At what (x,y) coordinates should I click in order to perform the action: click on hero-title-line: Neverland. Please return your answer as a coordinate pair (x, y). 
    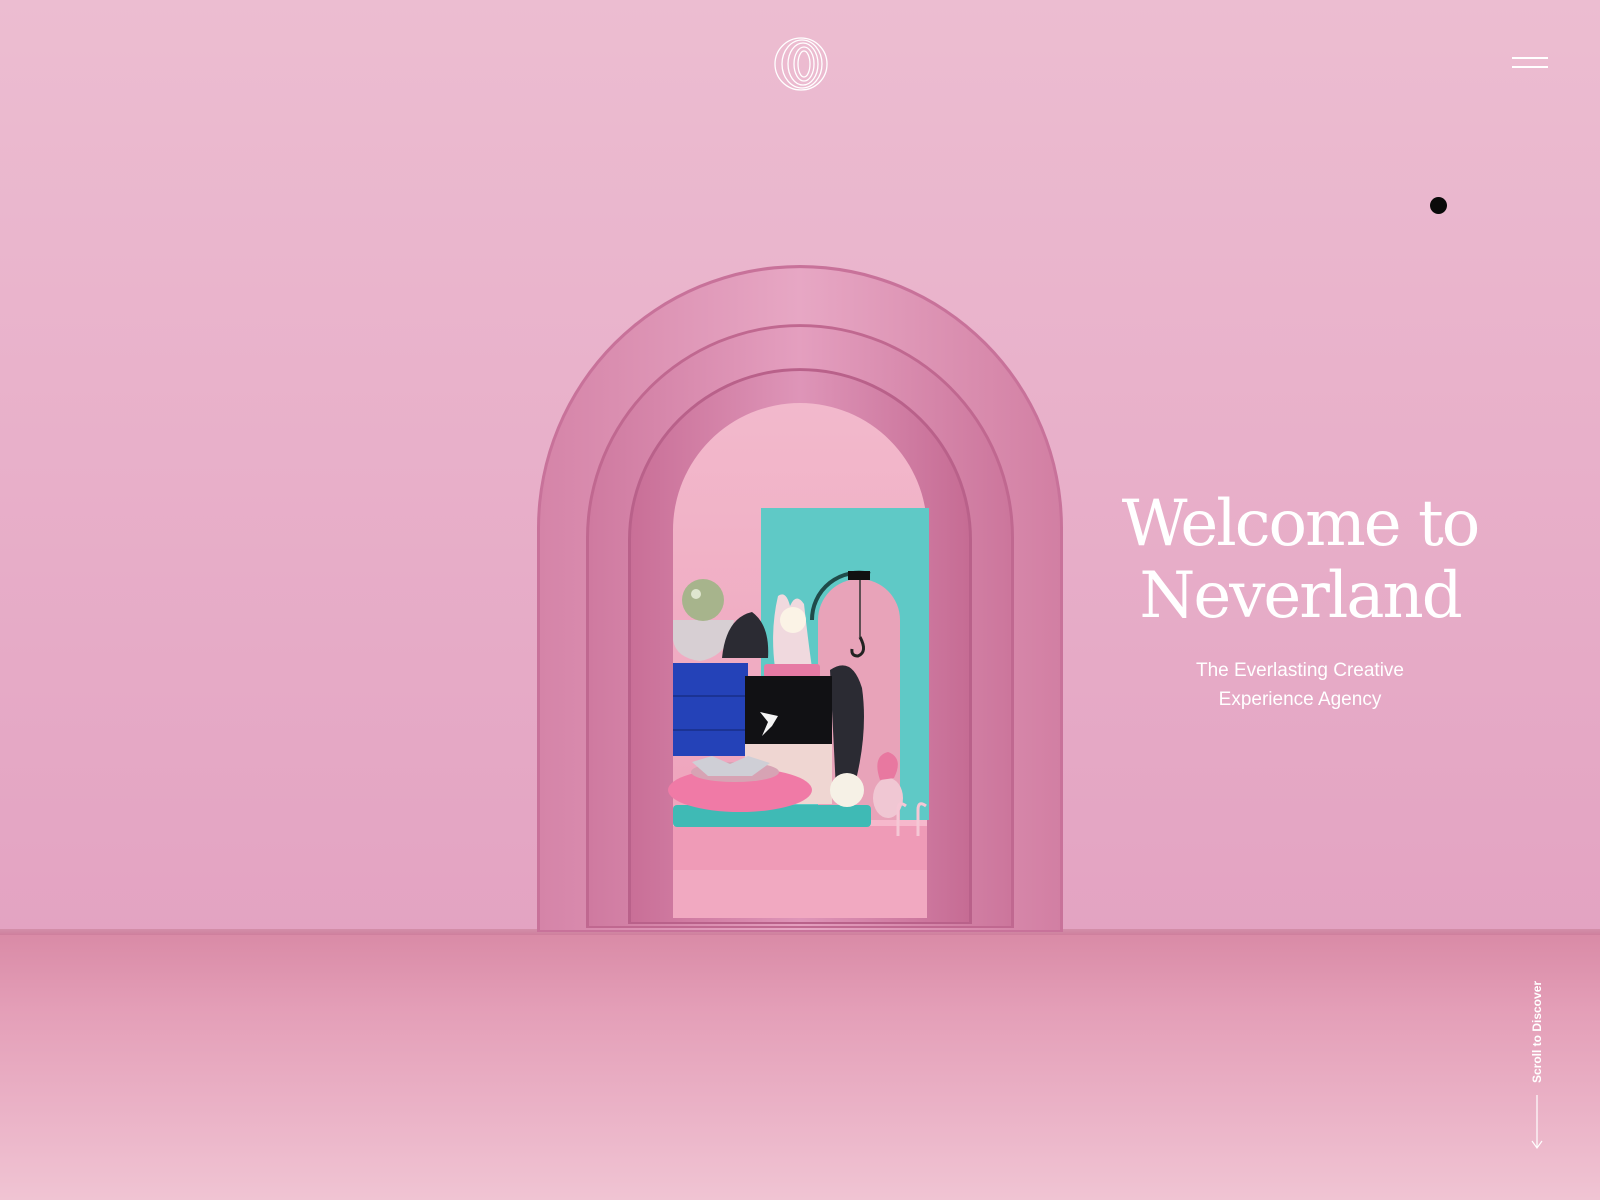
    Looking at the image, I should click on (1300, 596).